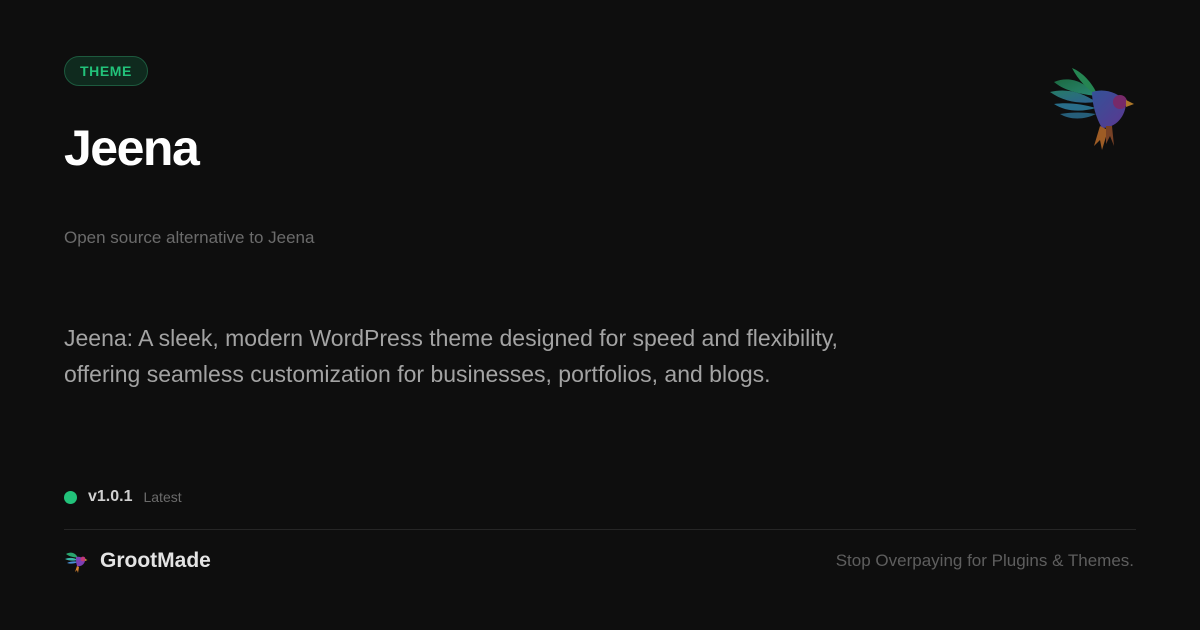 The width and height of the screenshot is (1200, 630). What do you see at coordinates (110, 496) in the screenshot?
I see `version-label: v1.0.1` at bounding box center [110, 496].